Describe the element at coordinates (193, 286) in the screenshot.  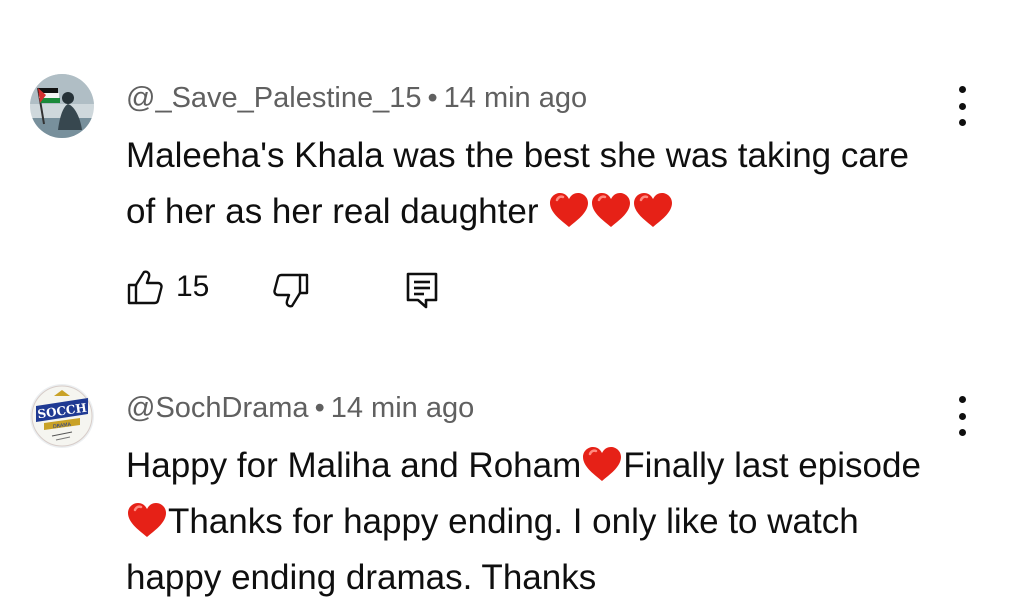
I see `like-count: 15` at that location.